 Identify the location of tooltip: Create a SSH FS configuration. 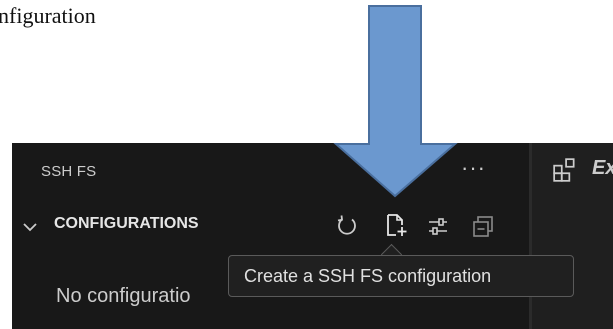
(401, 276).